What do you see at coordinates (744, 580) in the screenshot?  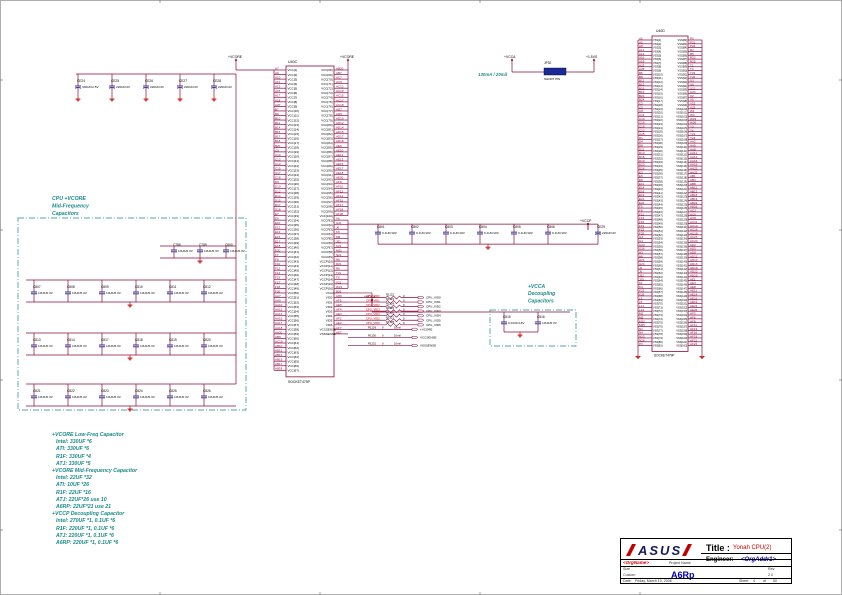 I see `sheet-label: Sheet` at bounding box center [744, 580].